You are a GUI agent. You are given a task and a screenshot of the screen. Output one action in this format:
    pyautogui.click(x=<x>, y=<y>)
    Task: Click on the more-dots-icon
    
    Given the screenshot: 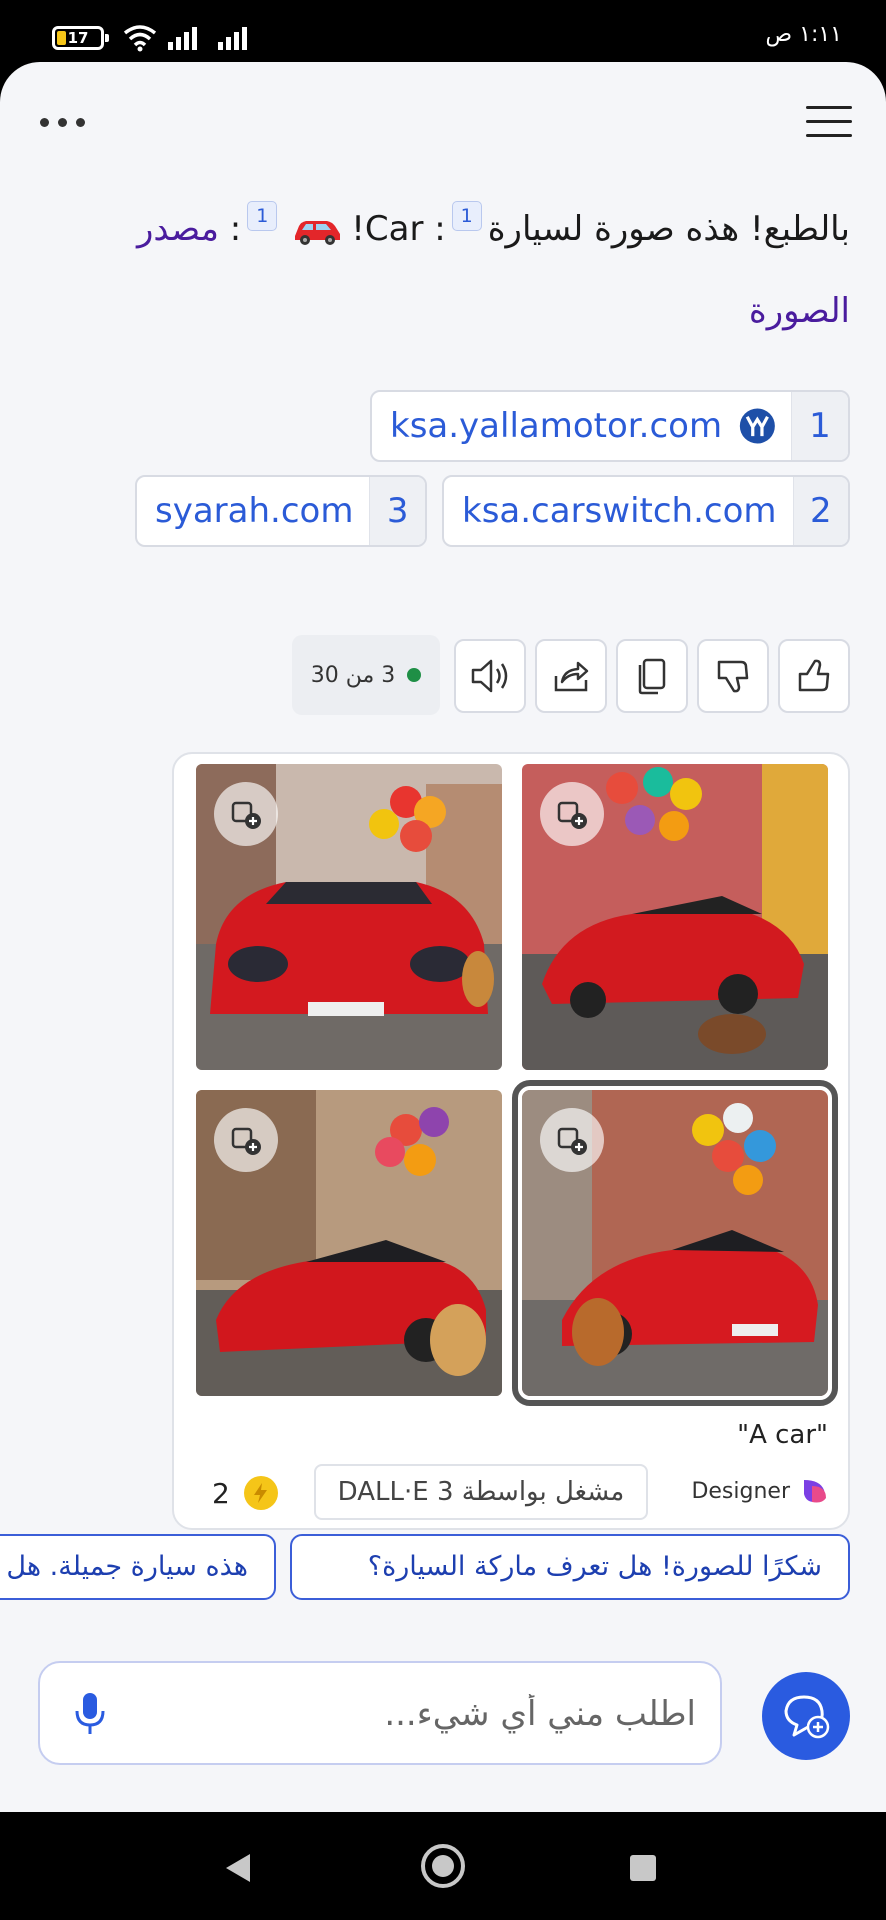 What is the action you would take?
    pyautogui.click(x=65, y=122)
    